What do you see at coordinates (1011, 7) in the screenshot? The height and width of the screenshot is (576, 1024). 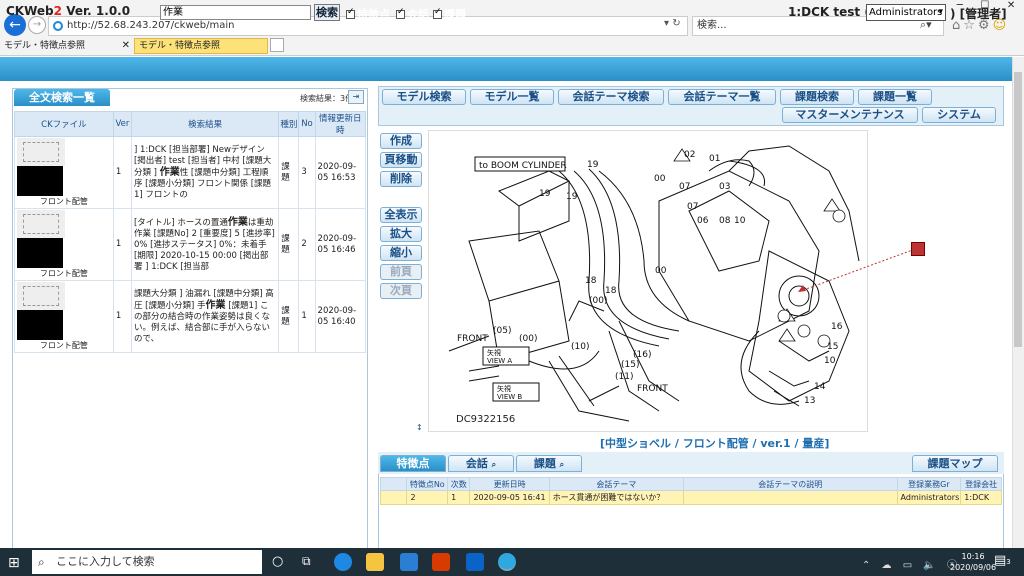 I see `close-icon: ✕` at bounding box center [1011, 7].